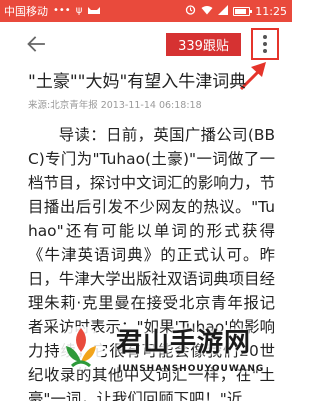 This screenshot has width=320, height=401. What do you see at coordinates (137, 82) in the screenshot?
I see `article-headline: "土豪""大妈"有望入牛津词典` at bounding box center [137, 82].